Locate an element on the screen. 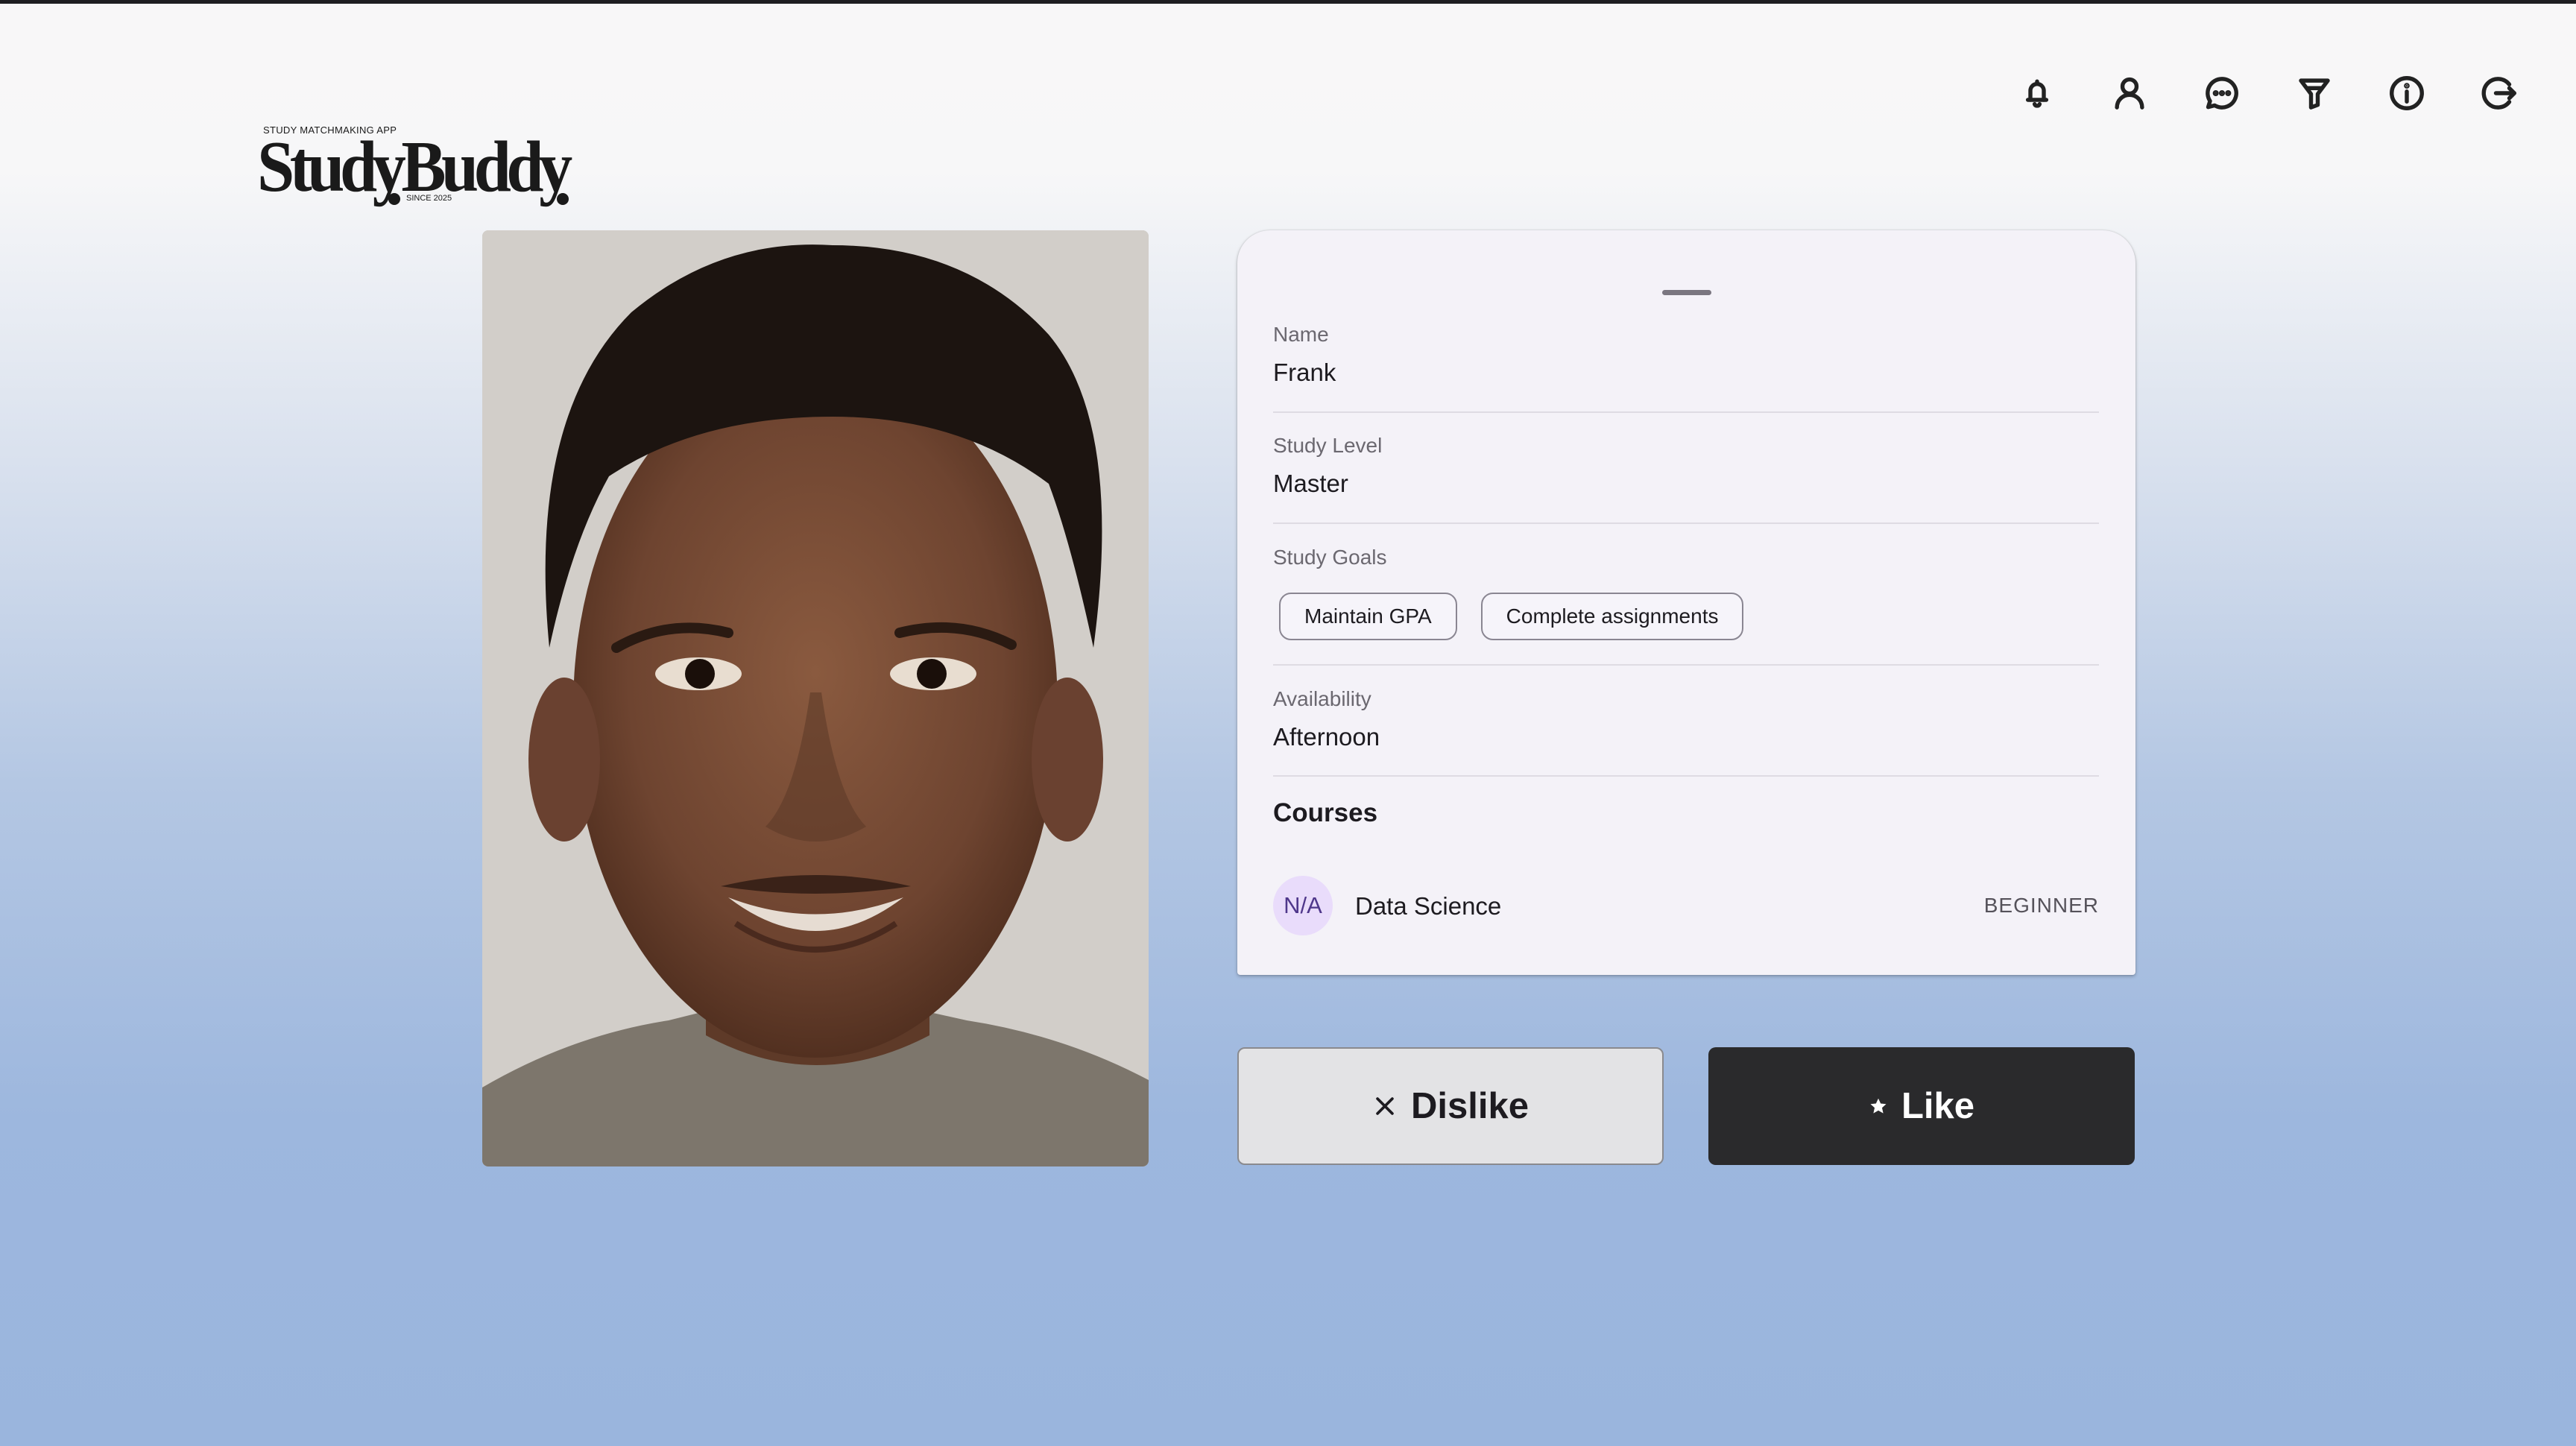 The height and width of the screenshot is (1446, 2576). course-avatar: N/A is located at coordinates (1303, 905).